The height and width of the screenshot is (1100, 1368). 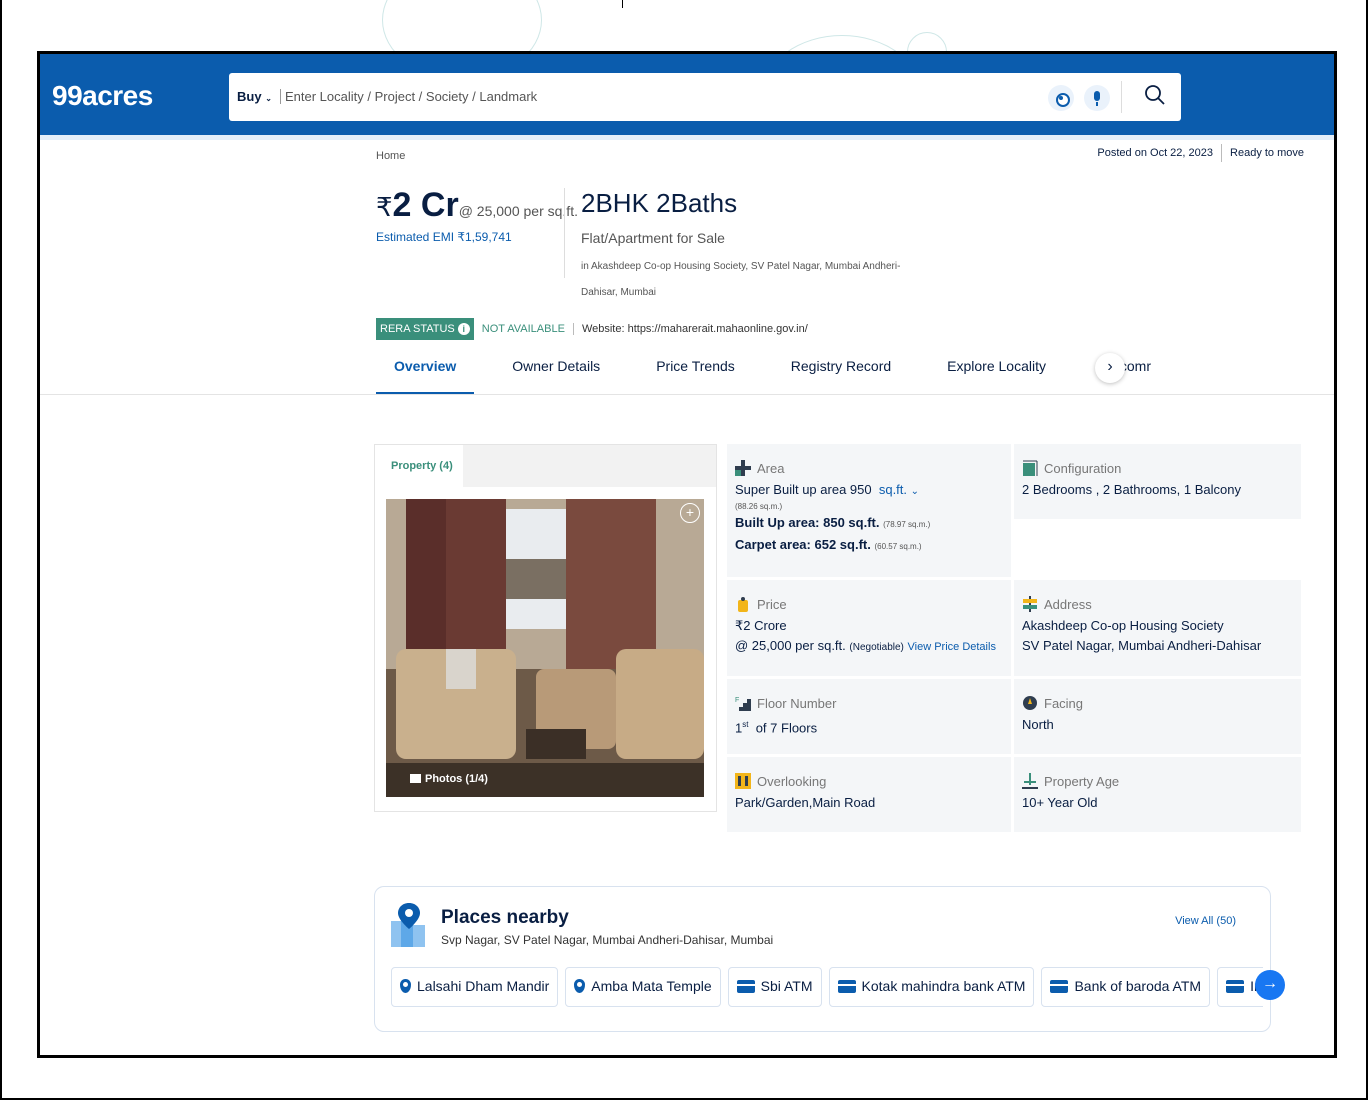 What do you see at coordinates (1138, 986) in the screenshot?
I see `chip-label: Bank of baroda ATM` at bounding box center [1138, 986].